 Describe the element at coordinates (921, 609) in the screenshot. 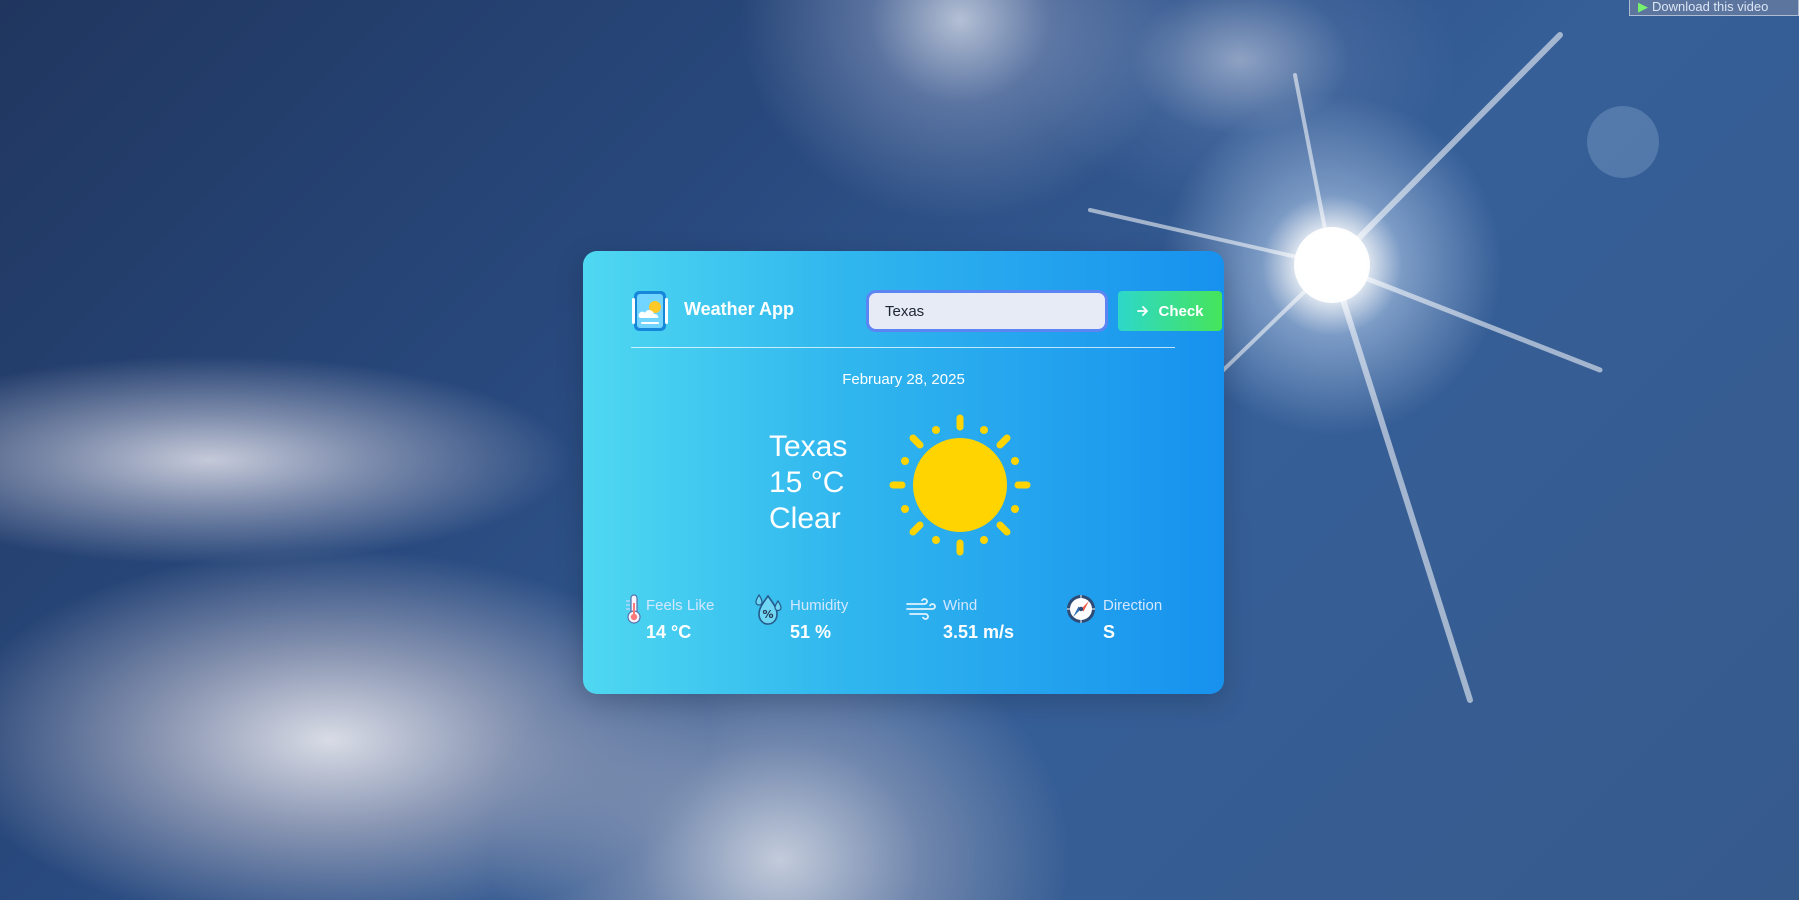

I see `wind-icon` at that location.